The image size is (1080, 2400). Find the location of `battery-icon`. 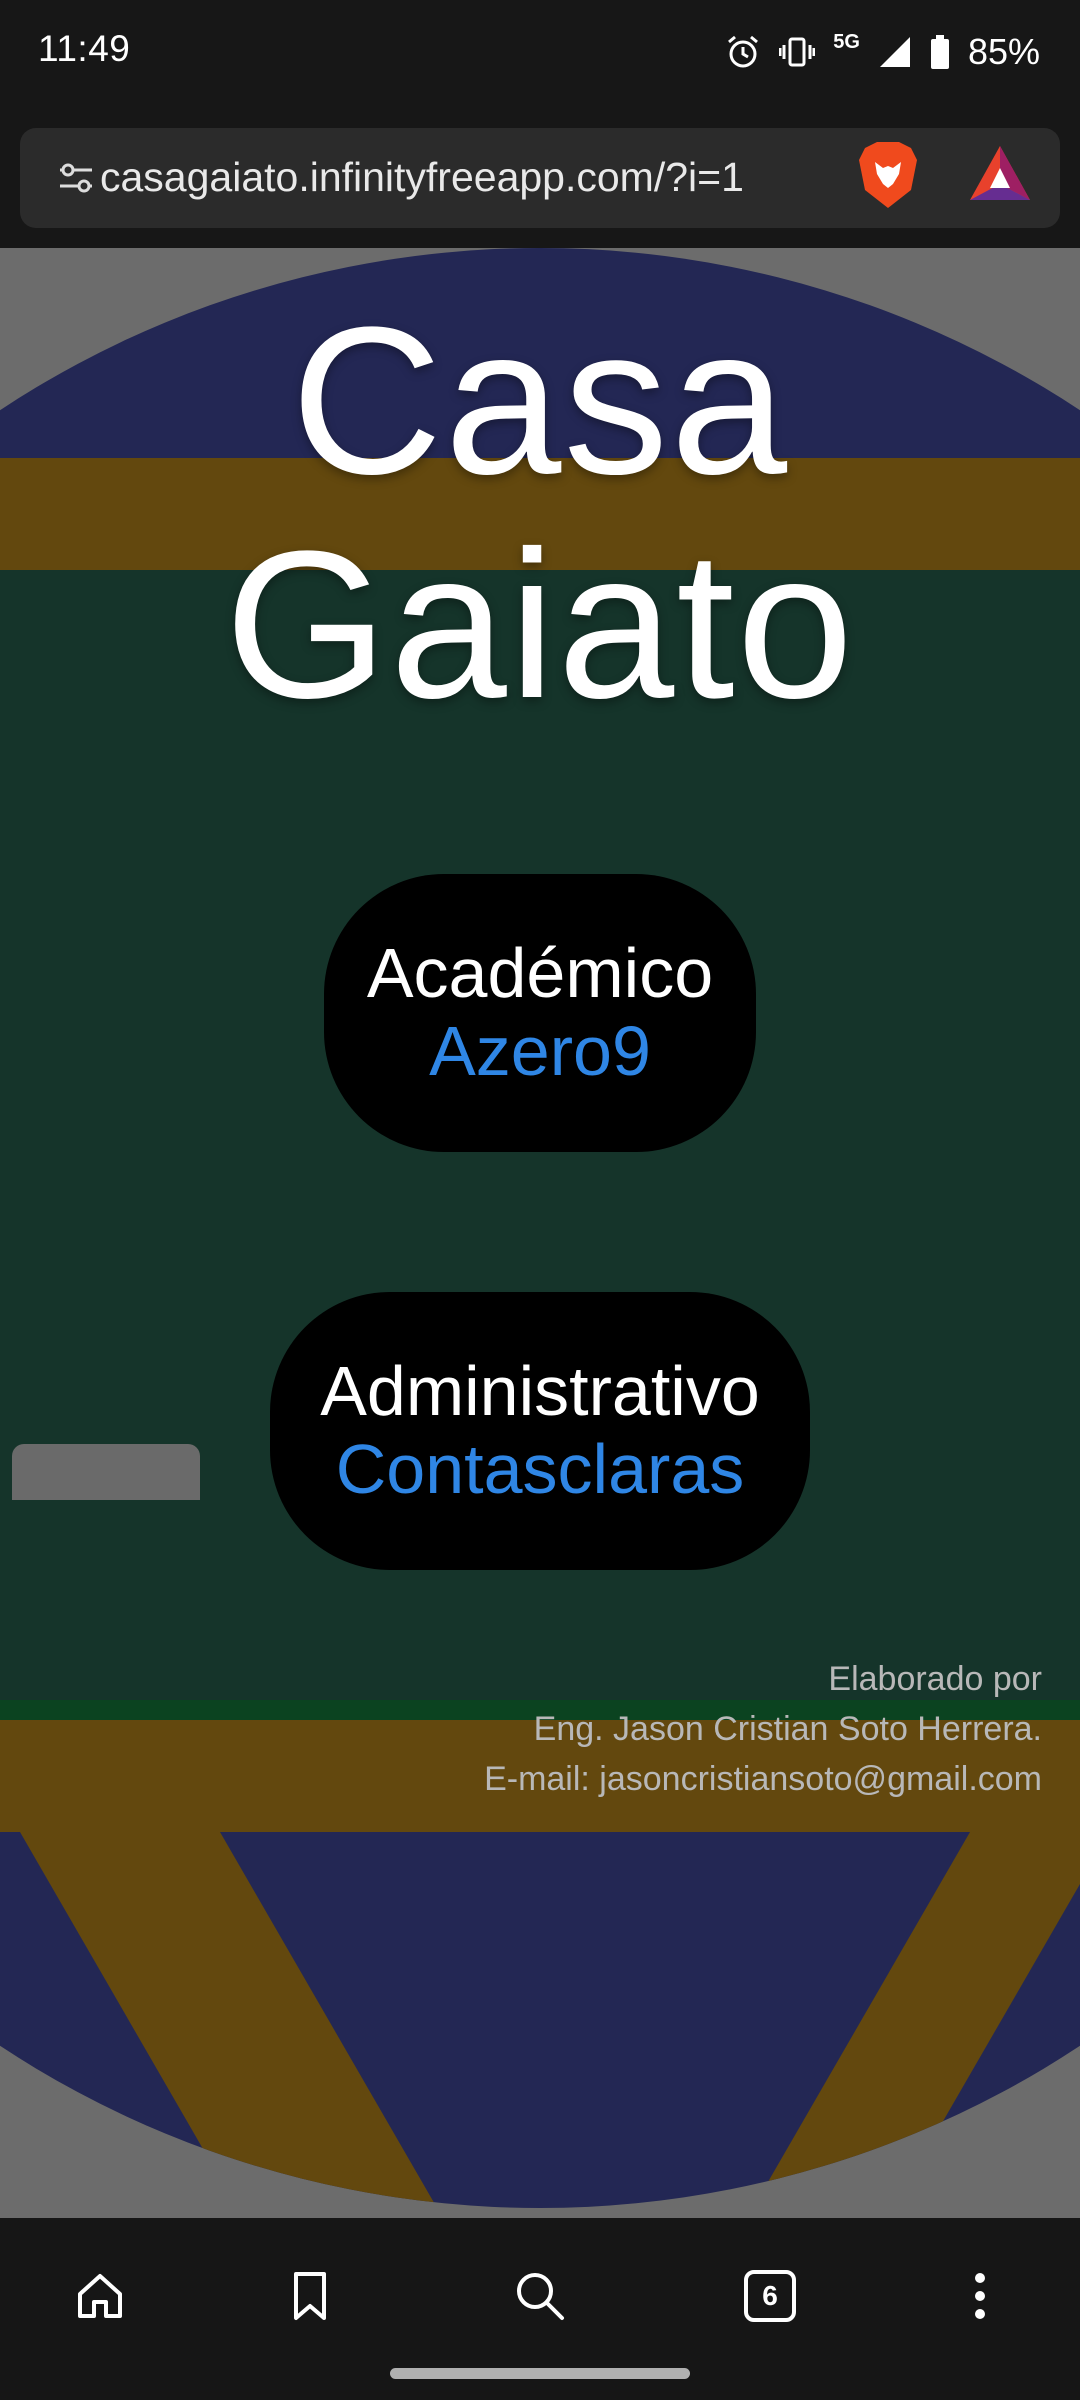

battery-icon is located at coordinates (940, 52).